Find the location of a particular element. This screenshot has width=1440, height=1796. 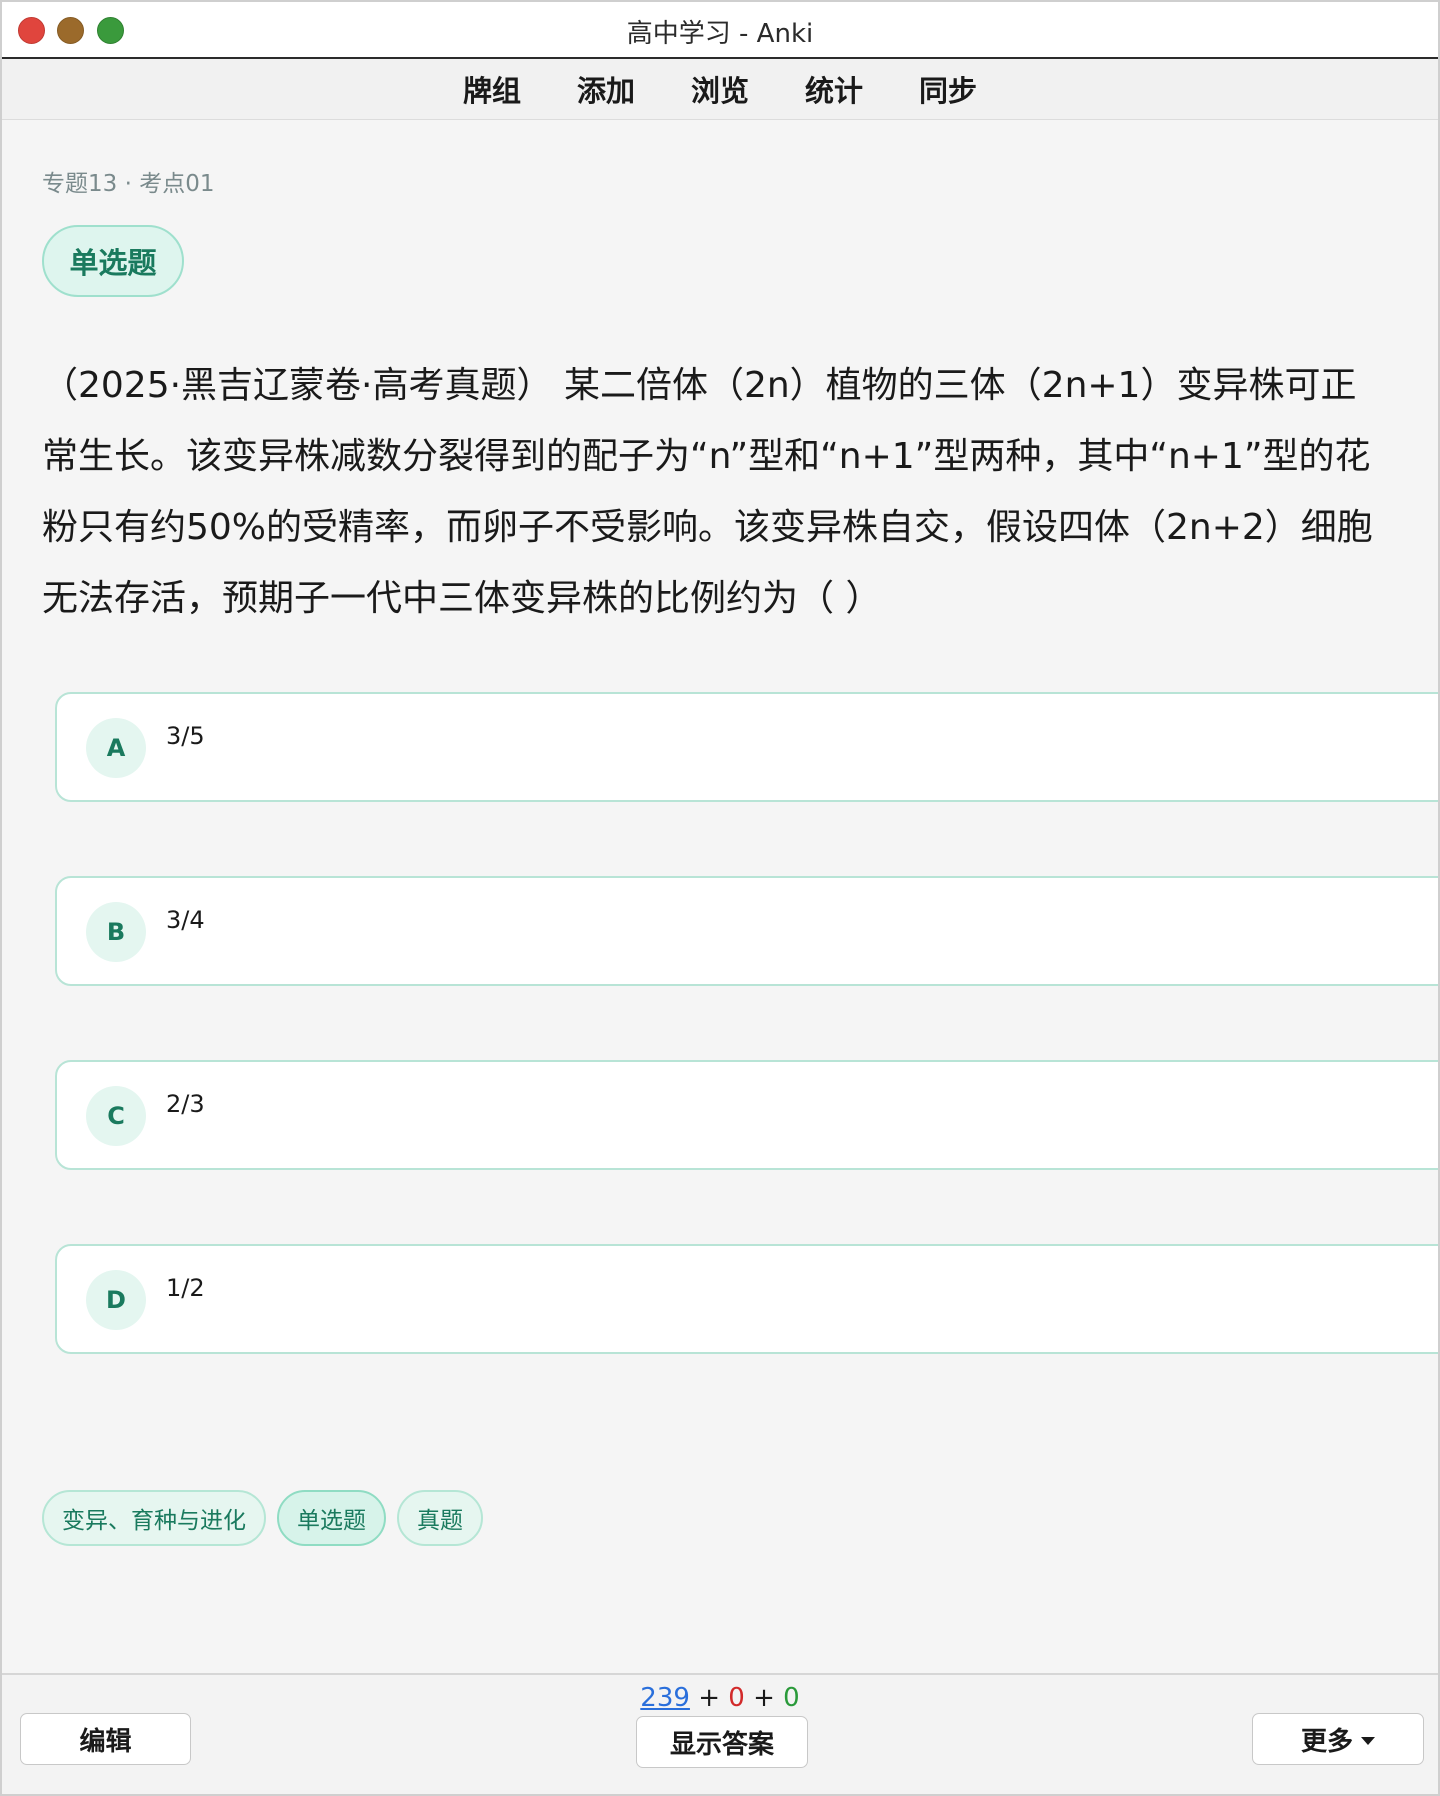

more-button: 更多 is located at coordinates (1338, 1739).